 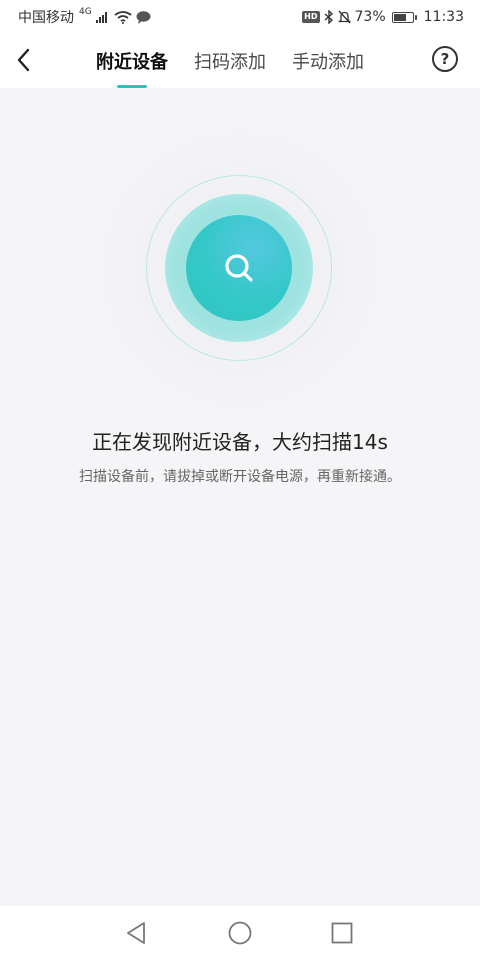 What do you see at coordinates (85, 12) in the screenshot?
I see `network-type: 4G` at bounding box center [85, 12].